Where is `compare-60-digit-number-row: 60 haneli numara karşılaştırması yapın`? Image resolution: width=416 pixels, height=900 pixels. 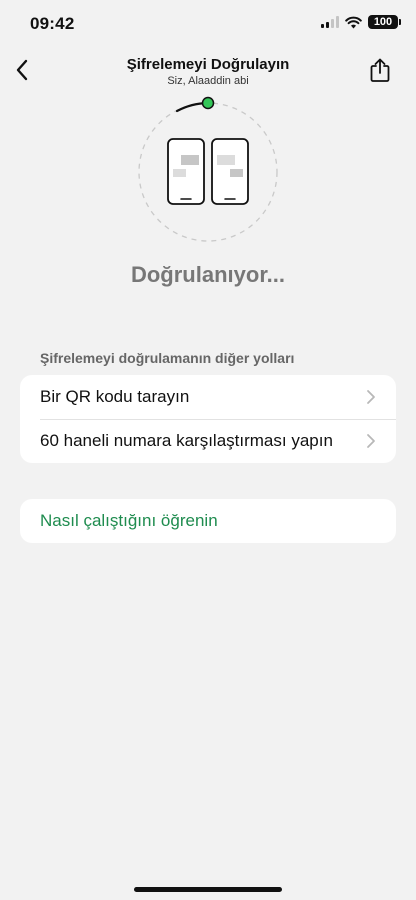
compare-60-digit-number-row: 60 haneli numara karşılaştırması yapın is located at coordinates (208, 441).